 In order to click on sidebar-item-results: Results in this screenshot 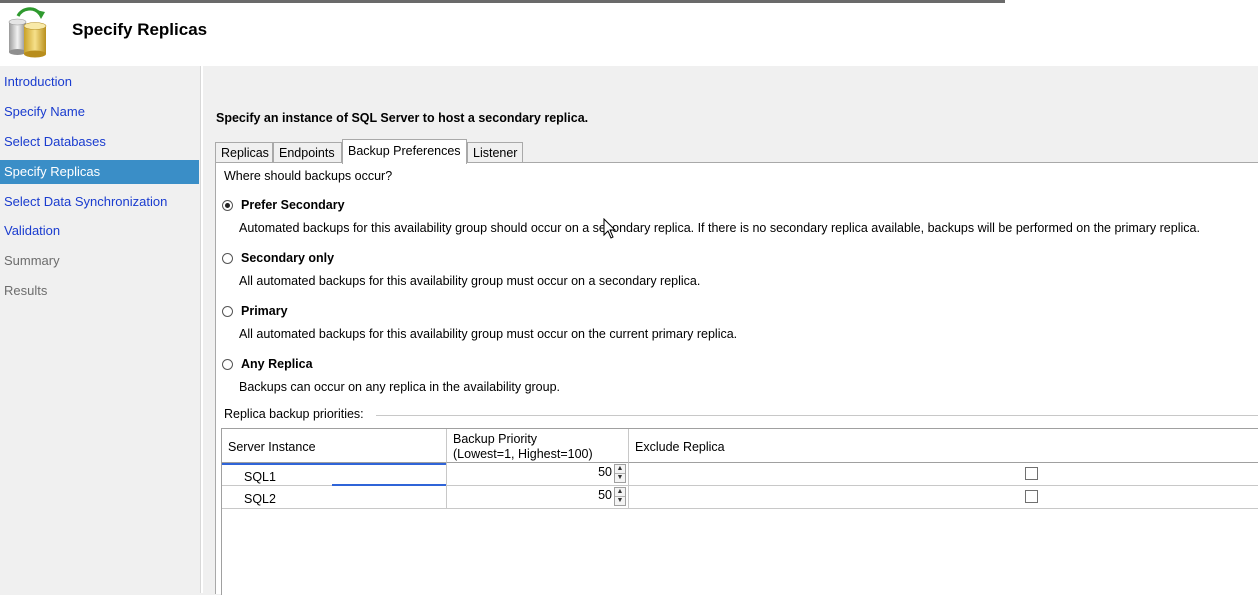, I will do `click(26, 290)`.